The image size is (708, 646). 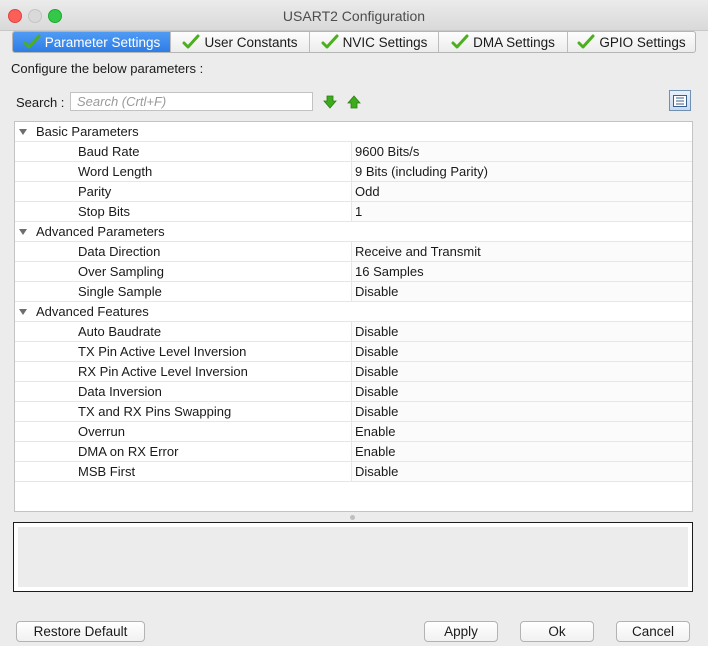 What do you see at coordinates (353, 192) in the screenshot?
I see `table-row: Parity Odd` at bounding box center [353, 192].